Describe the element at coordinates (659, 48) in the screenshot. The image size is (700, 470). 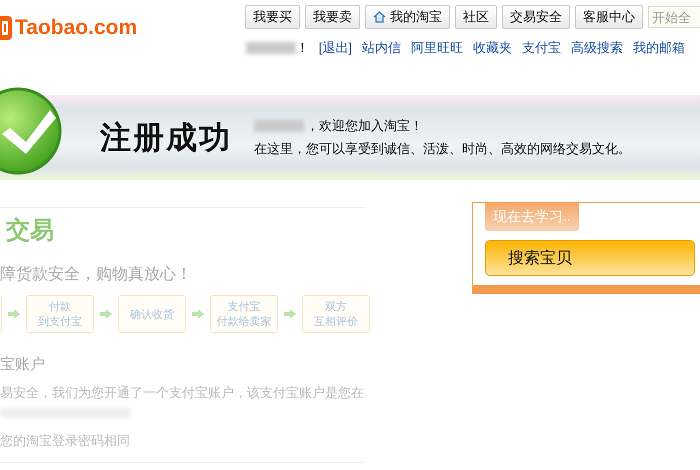
I see `nav-link: 我的邮箱` at that location.